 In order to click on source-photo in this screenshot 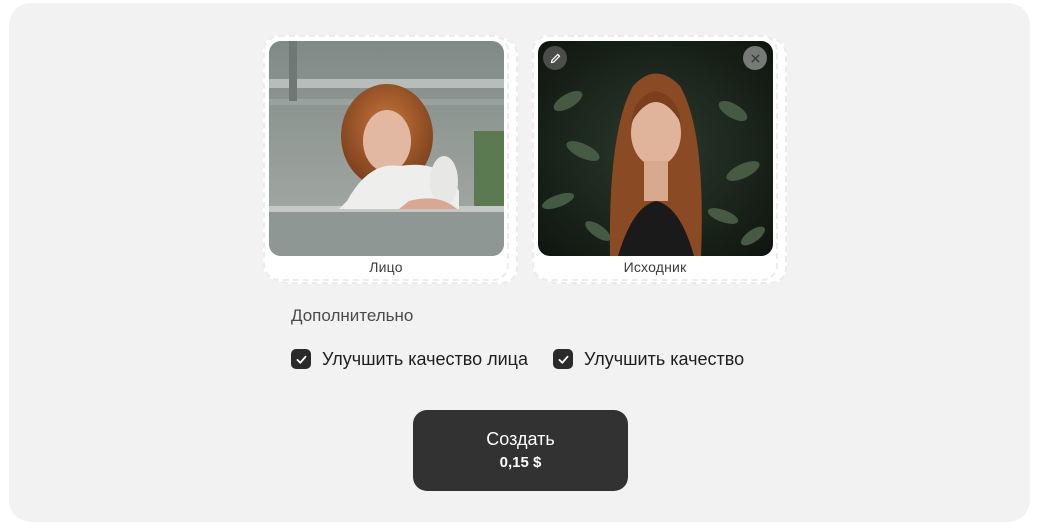, I will do `click(655, 148)`.